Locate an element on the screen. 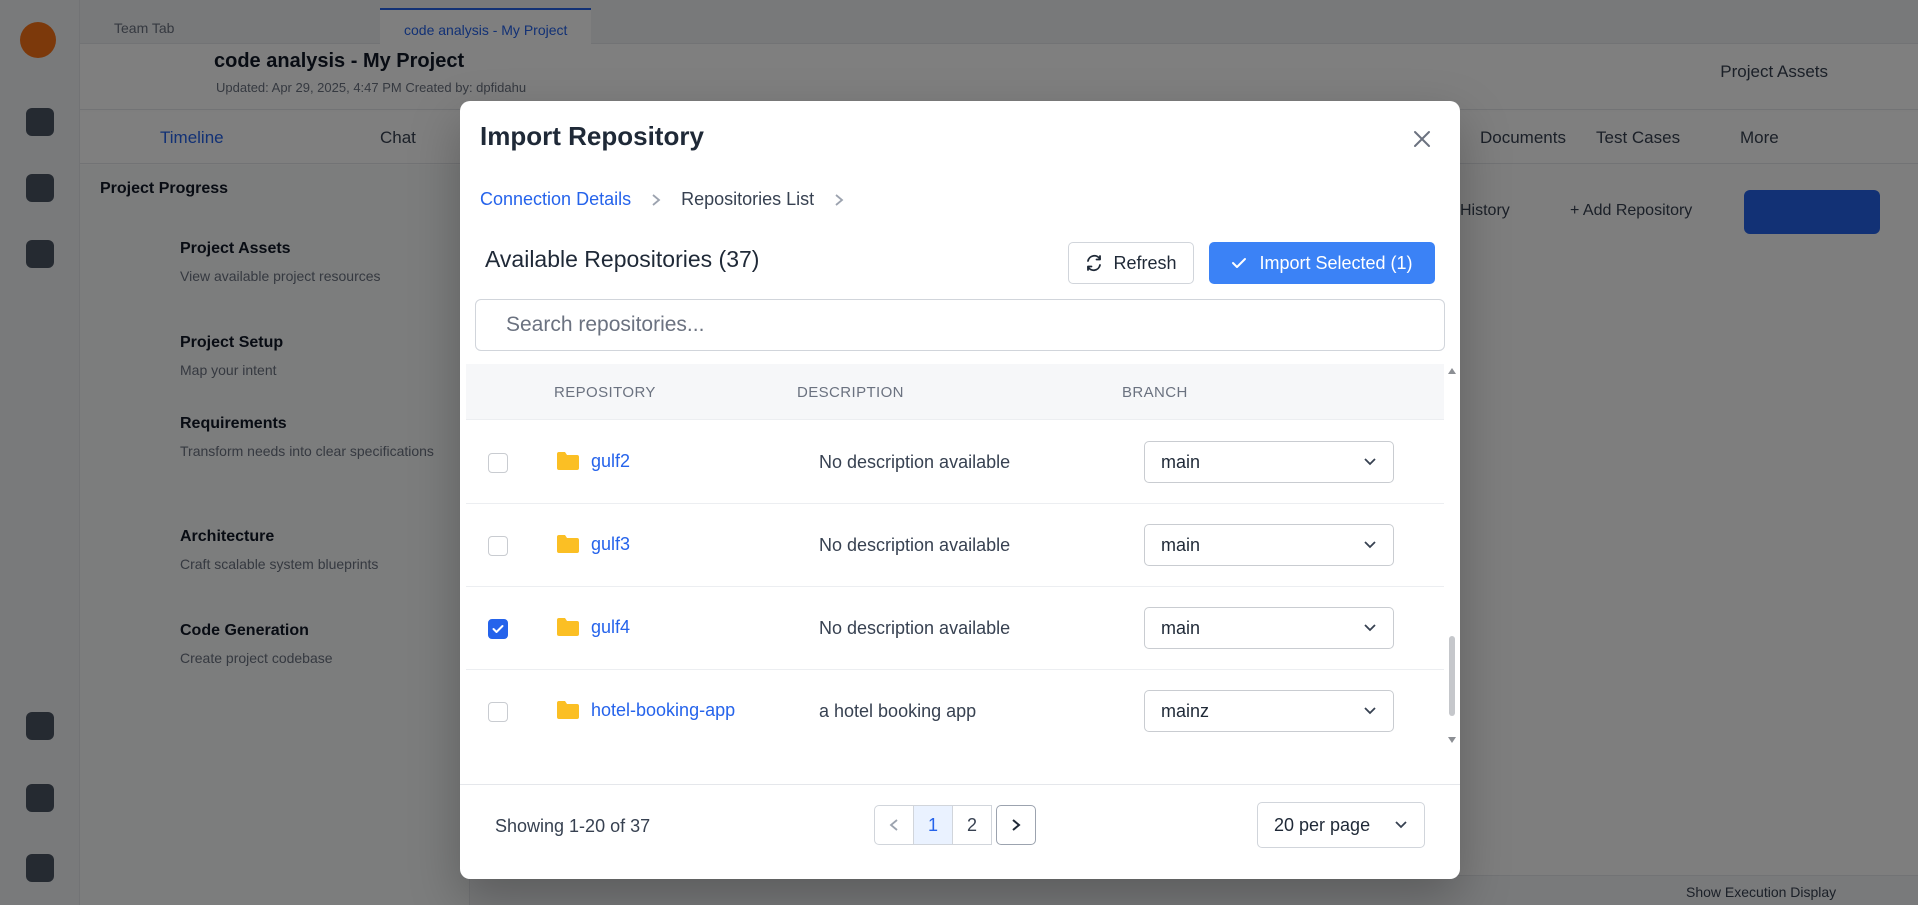  prev-page-button is located at coordinates (894, 825).